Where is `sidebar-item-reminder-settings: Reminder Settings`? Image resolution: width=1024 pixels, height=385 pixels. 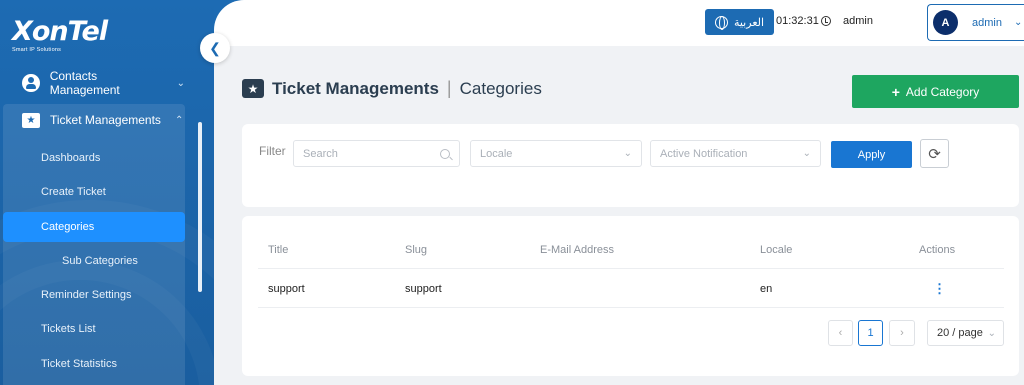 sidebar-item-reminder-settings: Reminder Settings is located at coordinates (94, 295).